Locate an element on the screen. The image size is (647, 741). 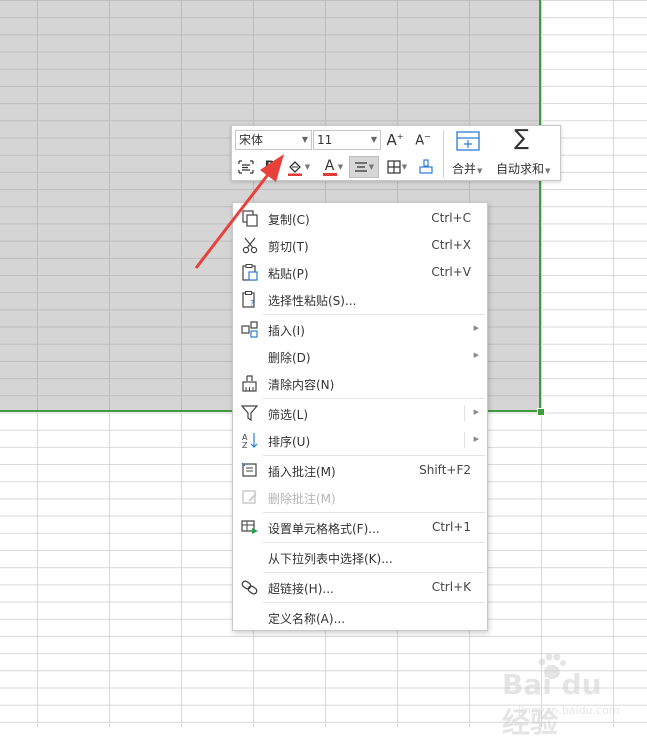
increase-font-size-button: A+ is located at coordinates (395, 140).